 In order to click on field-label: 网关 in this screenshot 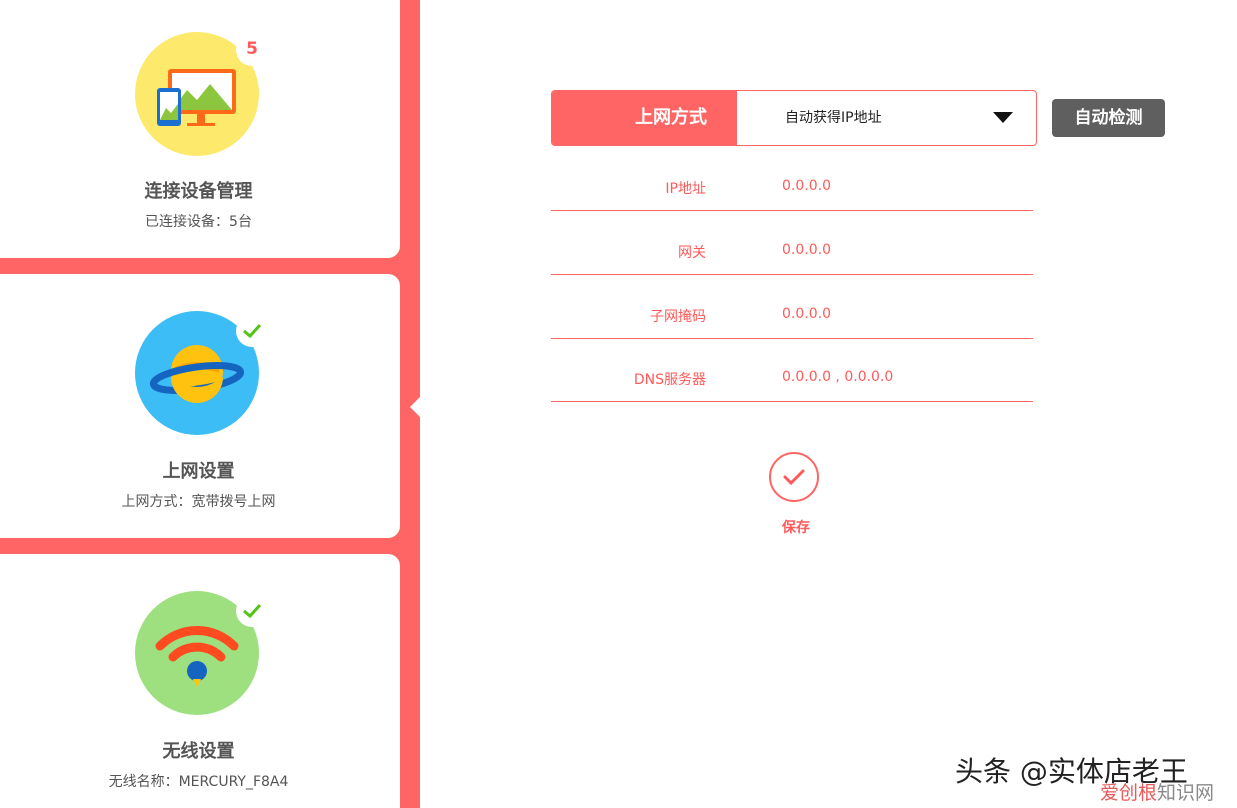, I will do `click(692, 253)`.